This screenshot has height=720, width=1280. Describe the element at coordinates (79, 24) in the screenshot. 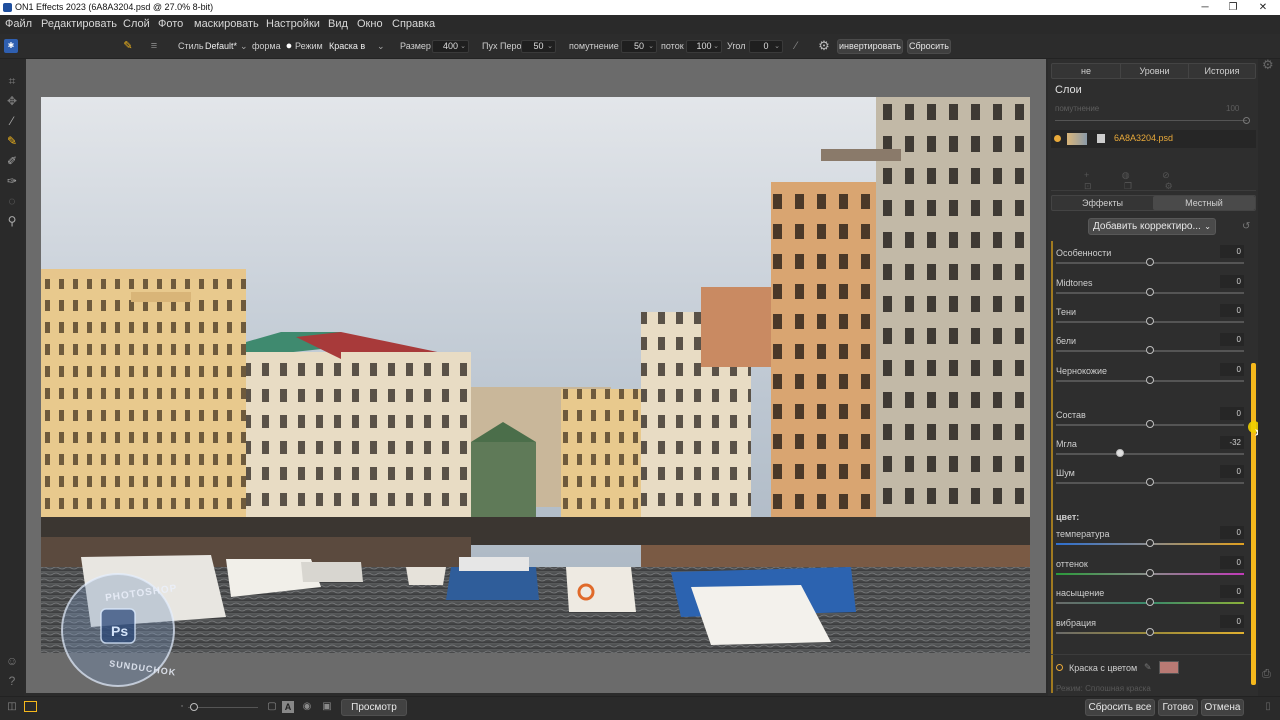

I see `menu-edit: Редактировать` at that location.